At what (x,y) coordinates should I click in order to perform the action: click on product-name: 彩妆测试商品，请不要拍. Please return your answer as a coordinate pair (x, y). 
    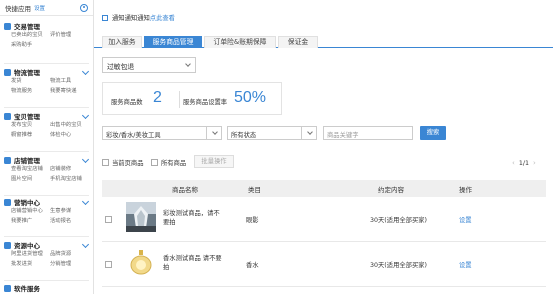
    Looking at the image, I should click on (193, 218).